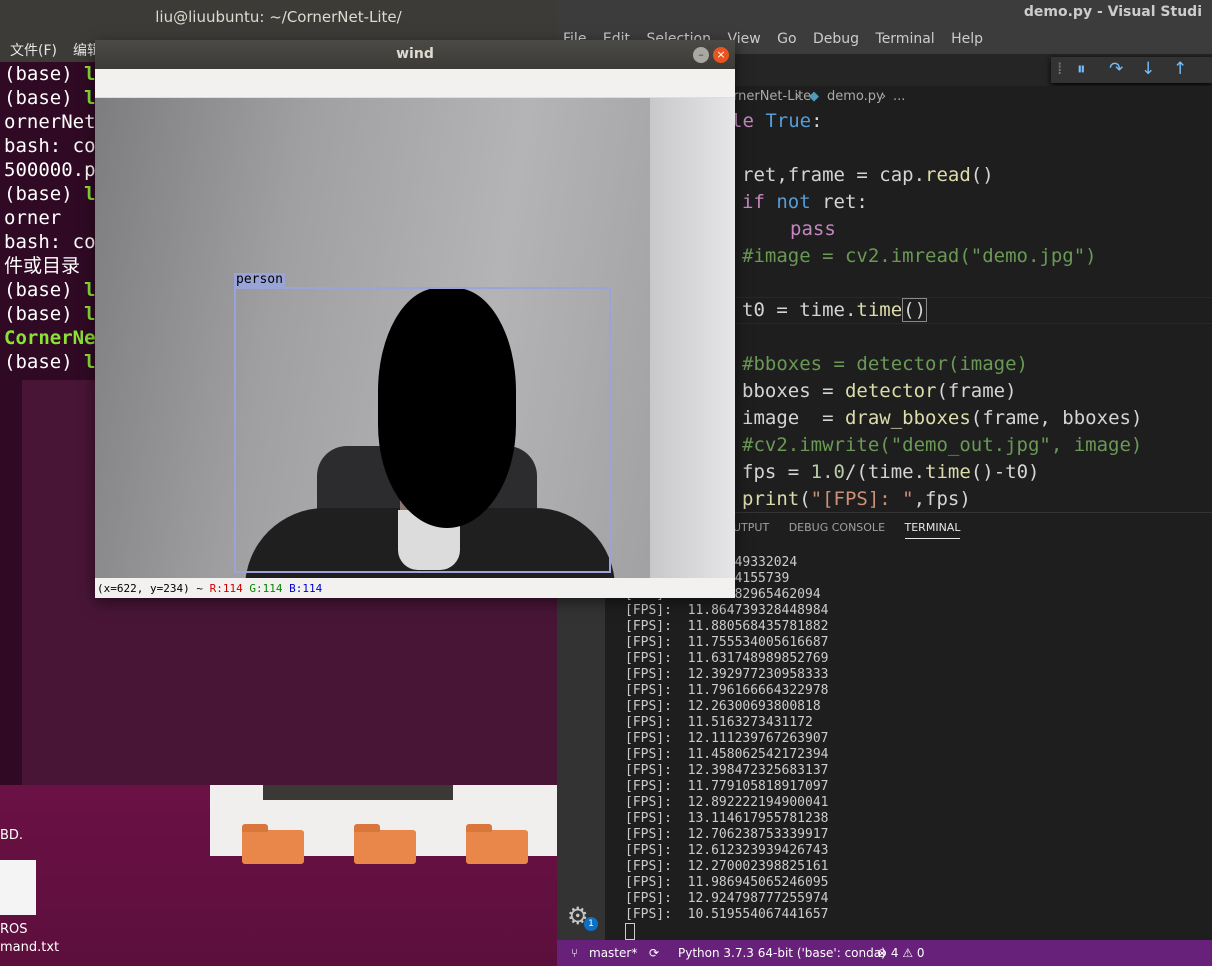  What do you see at coordinates (942, 418) in the screenshot?
I see `code-line: image = draw_bboxes(frame, bboxes)` at bounding box center [942, 418].